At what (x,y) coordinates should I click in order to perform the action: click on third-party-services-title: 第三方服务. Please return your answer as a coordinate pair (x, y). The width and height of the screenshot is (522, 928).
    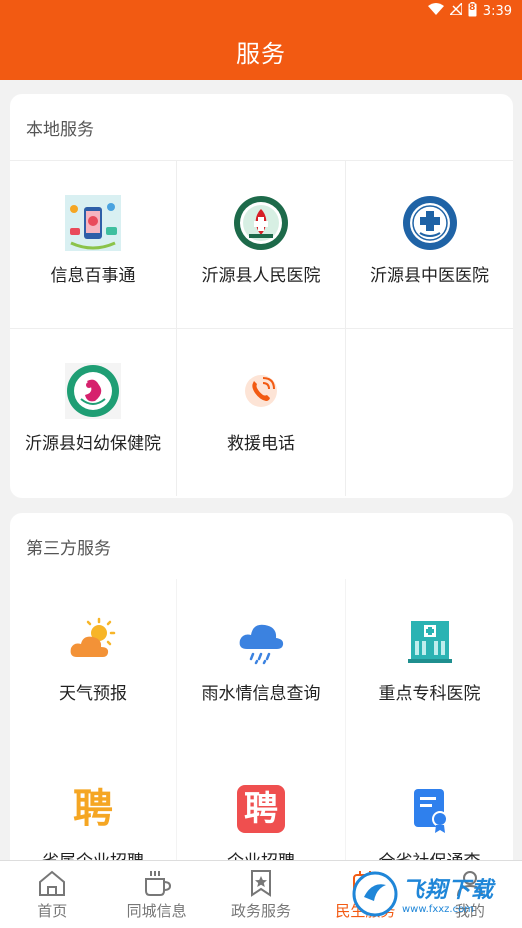
    Looking at the image, I should click on (68, 548).